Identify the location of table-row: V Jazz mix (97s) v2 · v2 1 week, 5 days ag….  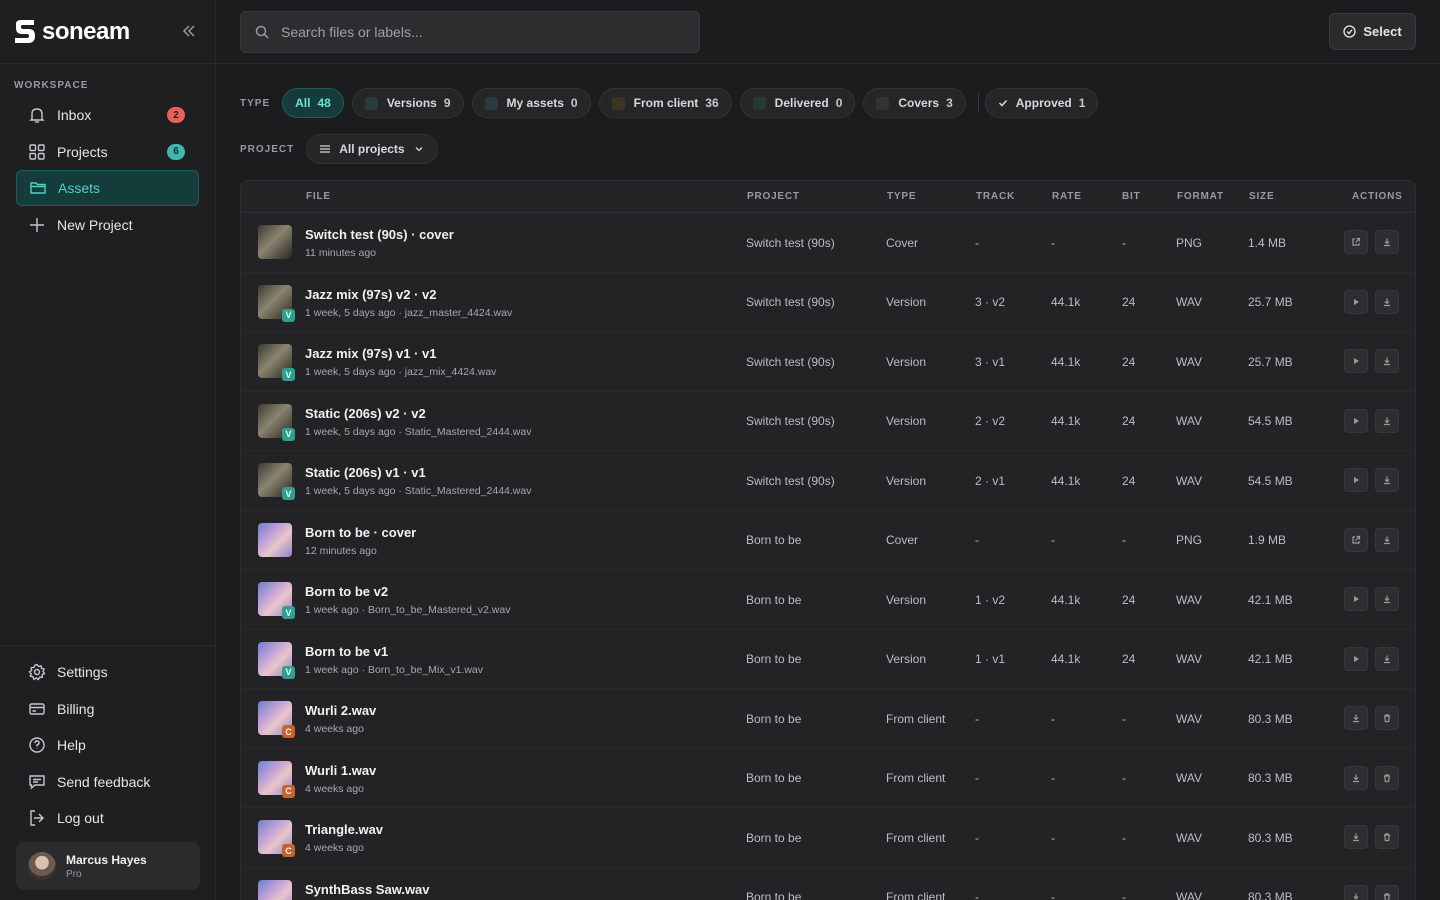
(828, 302).